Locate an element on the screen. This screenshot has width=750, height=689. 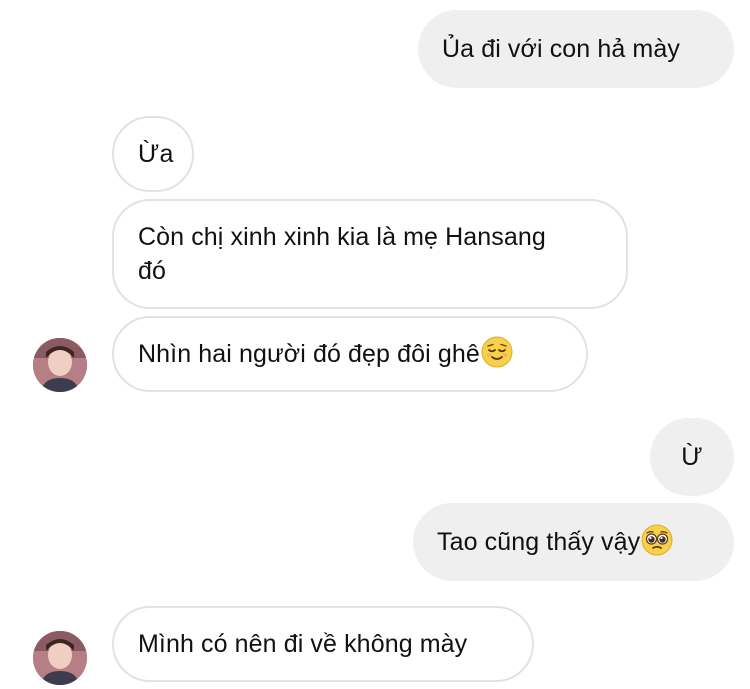
message-bubble-sent: Ừ is located at coordinates (692, 457).